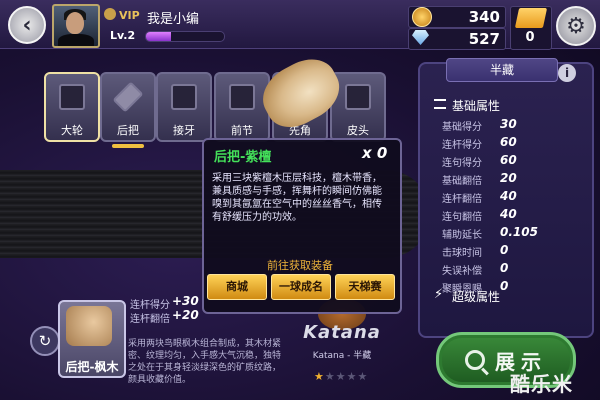 This screenshot has height=400, width=600. I want to click on ladder-button: 天梯赛, so click(365, 287).